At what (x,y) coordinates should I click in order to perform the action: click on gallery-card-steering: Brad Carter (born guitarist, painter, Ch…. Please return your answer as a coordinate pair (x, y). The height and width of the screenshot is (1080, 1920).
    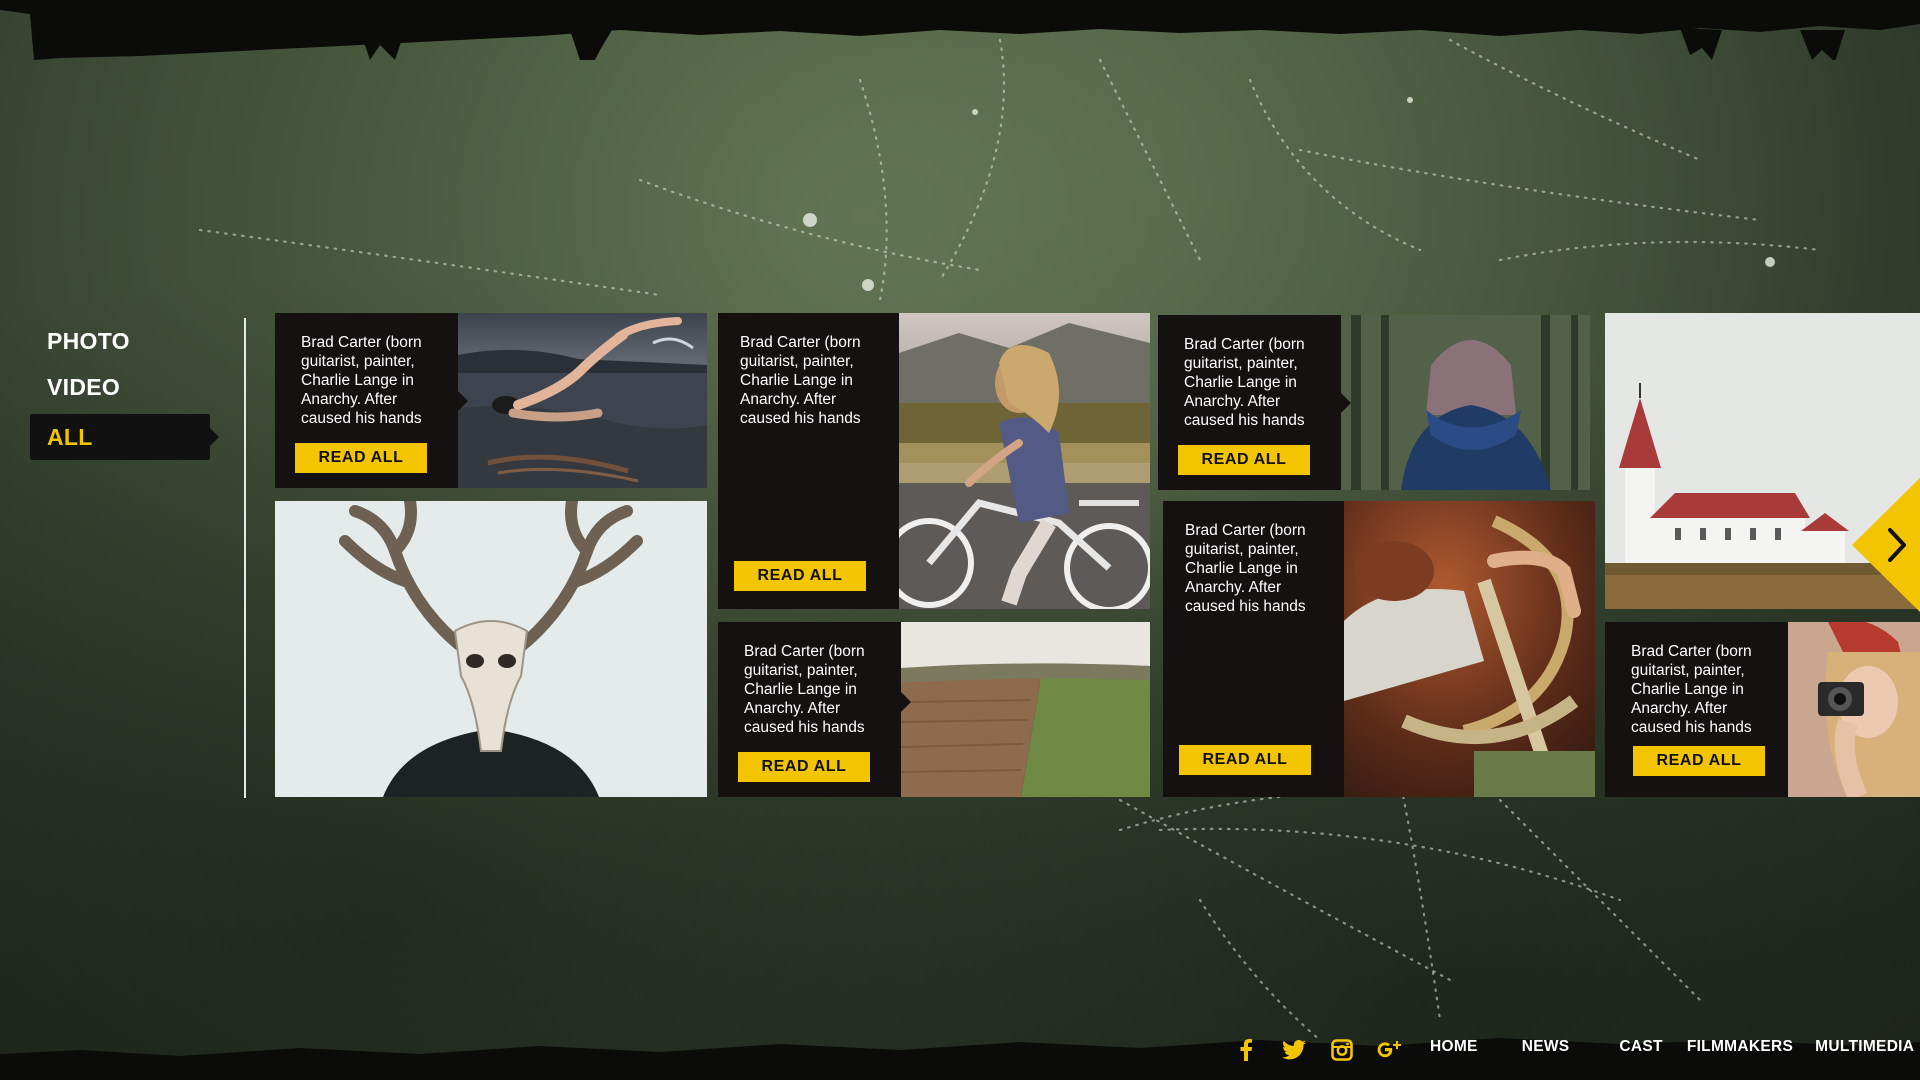
    Looking at the image, I should click on (1379, 649).